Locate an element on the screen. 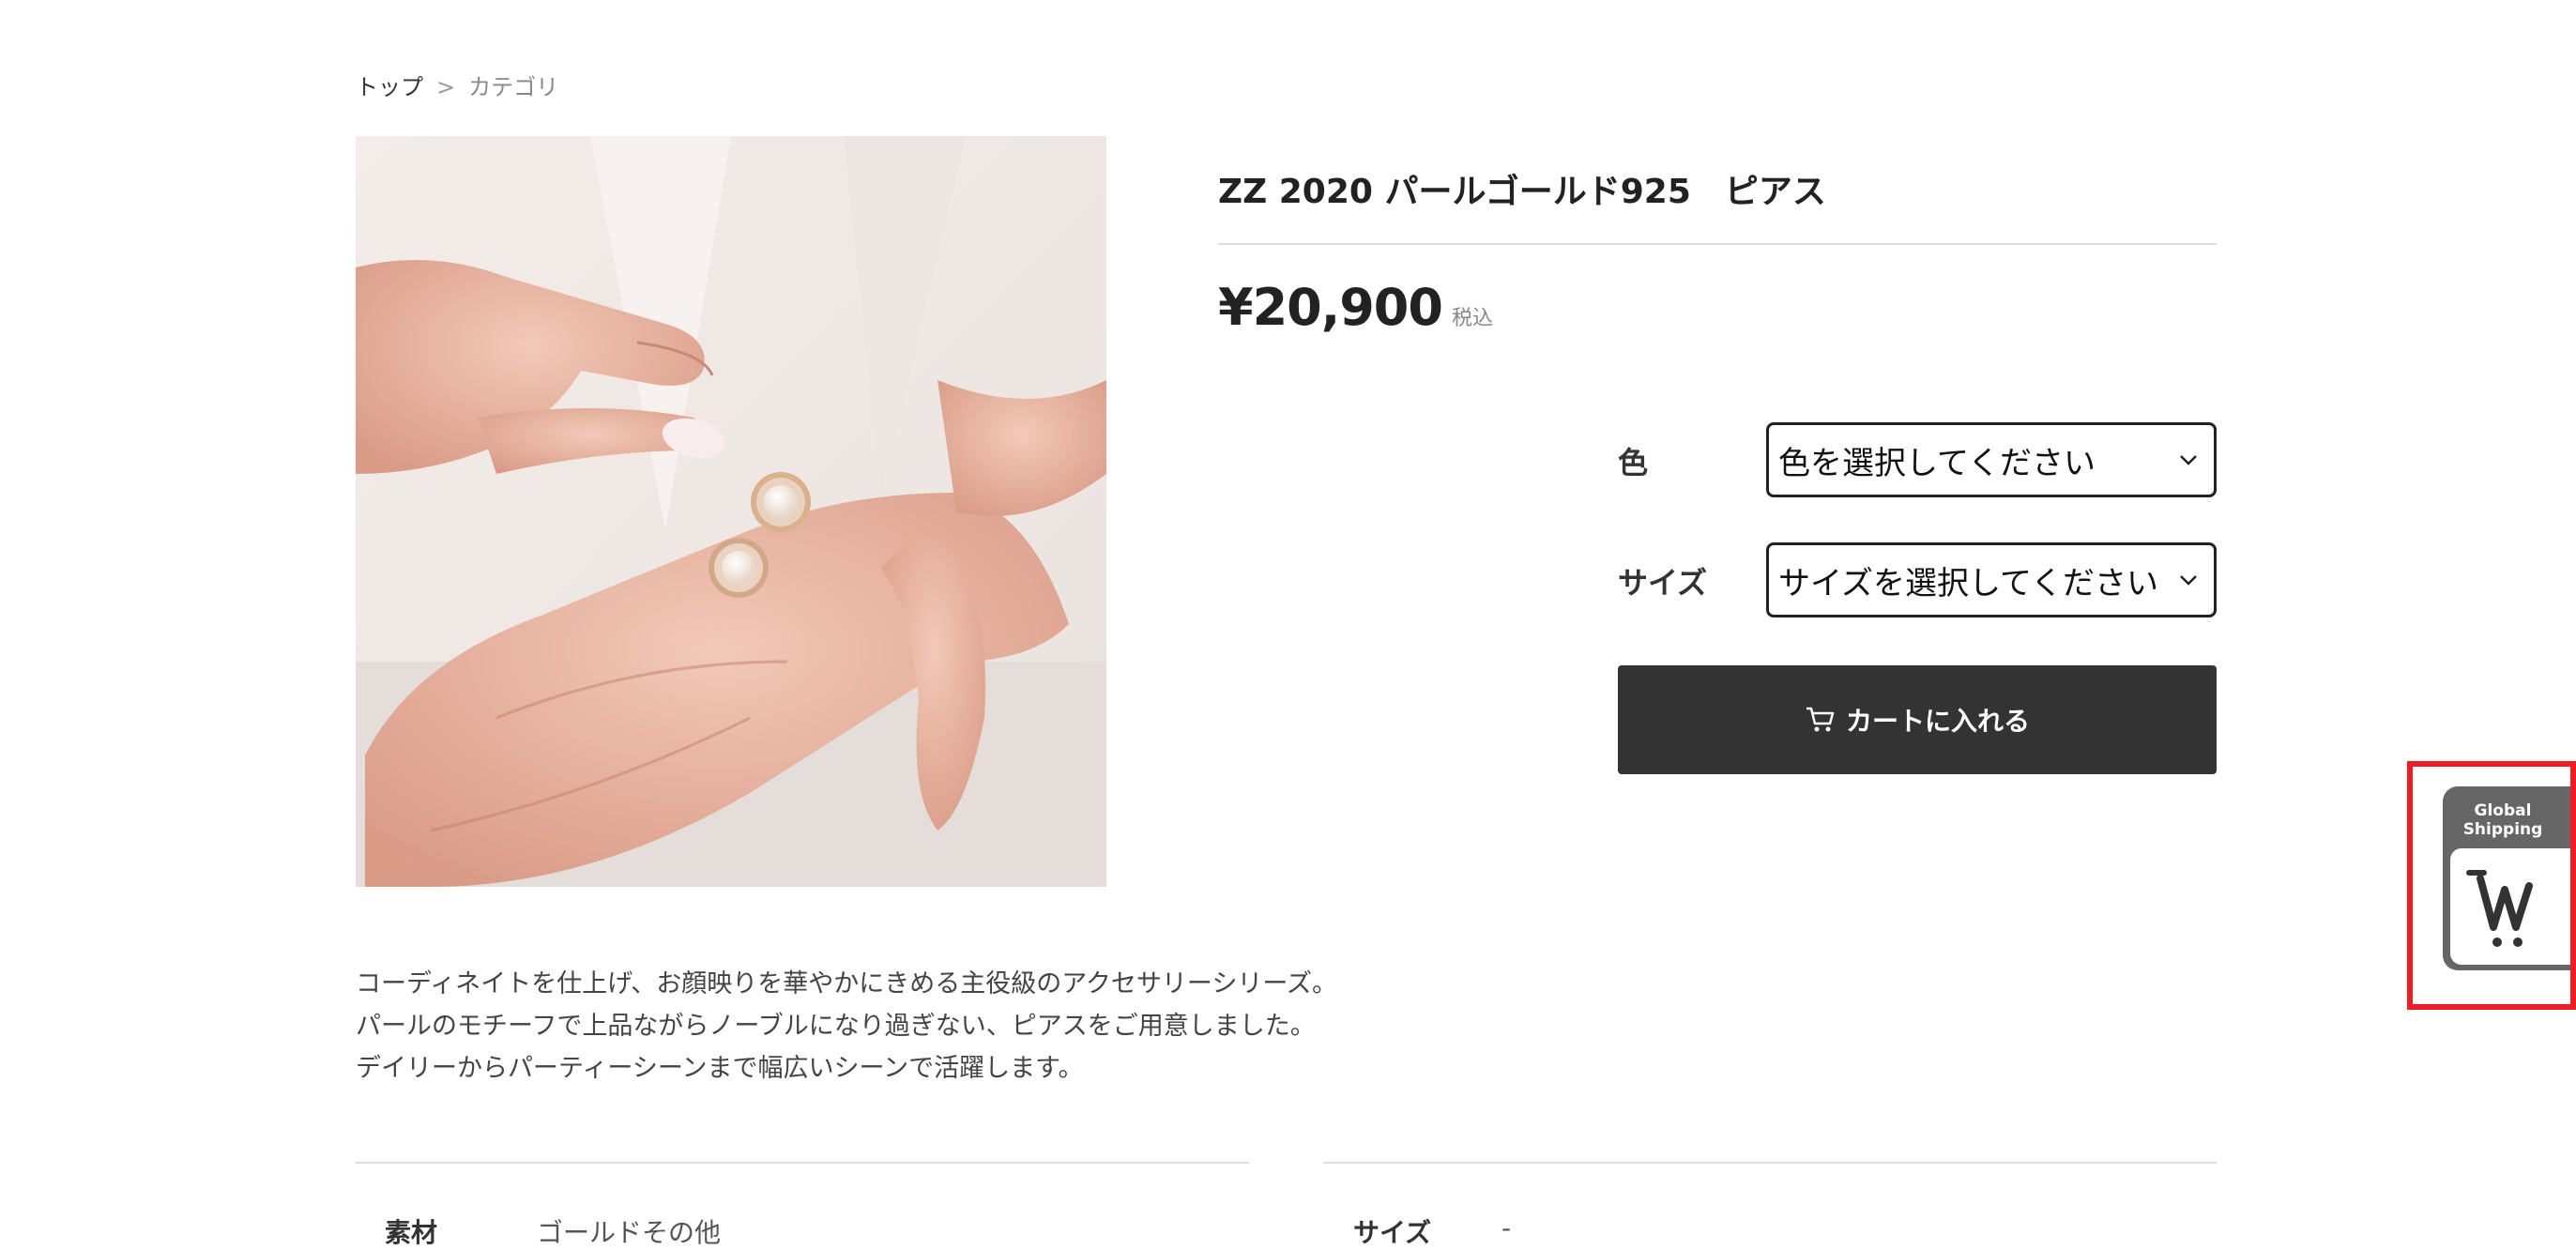 This screenshot has height=1250, width=2576. product-price: ¥20,900 is located at coordinates (1330, 307).